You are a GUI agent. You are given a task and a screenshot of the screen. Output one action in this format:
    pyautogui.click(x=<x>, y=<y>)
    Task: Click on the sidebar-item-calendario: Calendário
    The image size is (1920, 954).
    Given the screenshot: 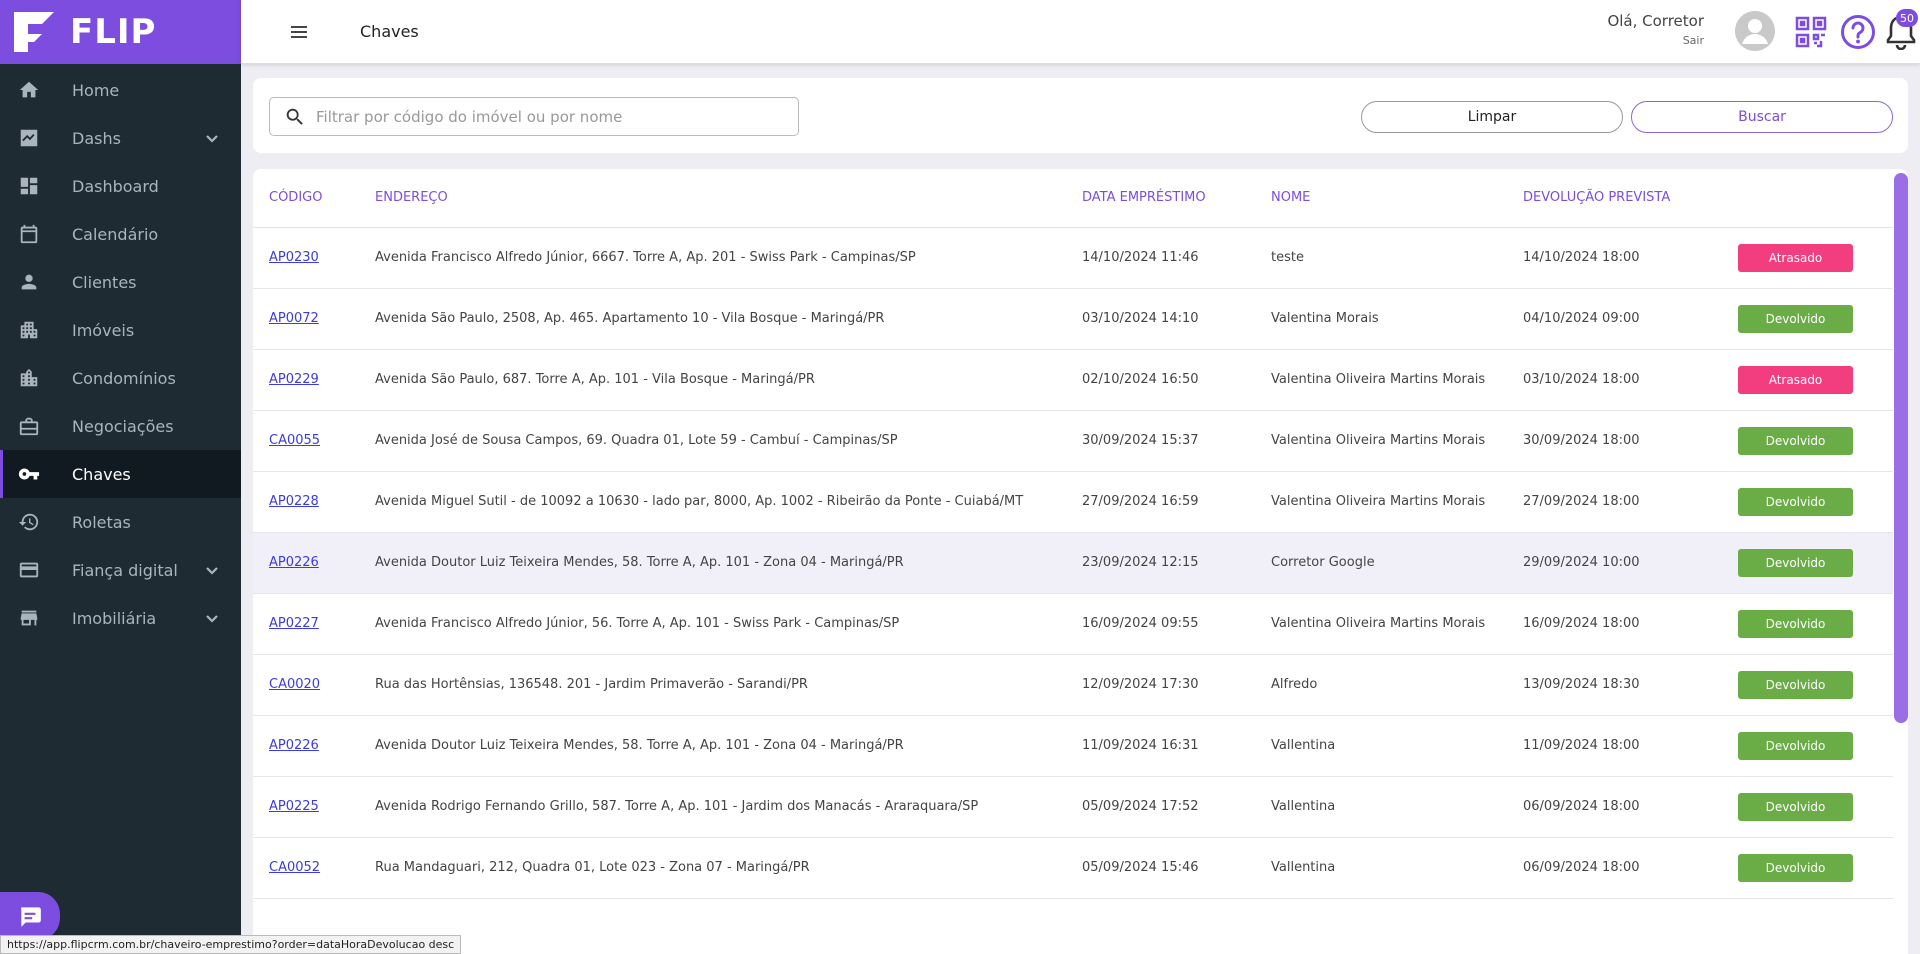 What is the action you would take?
    pyautogui.click(x=120, y=234)
    